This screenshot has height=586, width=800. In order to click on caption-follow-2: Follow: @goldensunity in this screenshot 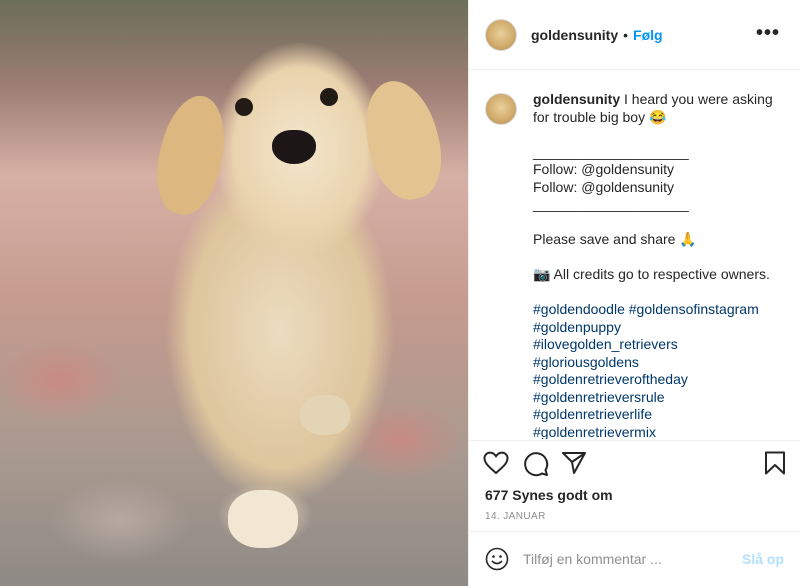, I will do `click(604, 186)`.